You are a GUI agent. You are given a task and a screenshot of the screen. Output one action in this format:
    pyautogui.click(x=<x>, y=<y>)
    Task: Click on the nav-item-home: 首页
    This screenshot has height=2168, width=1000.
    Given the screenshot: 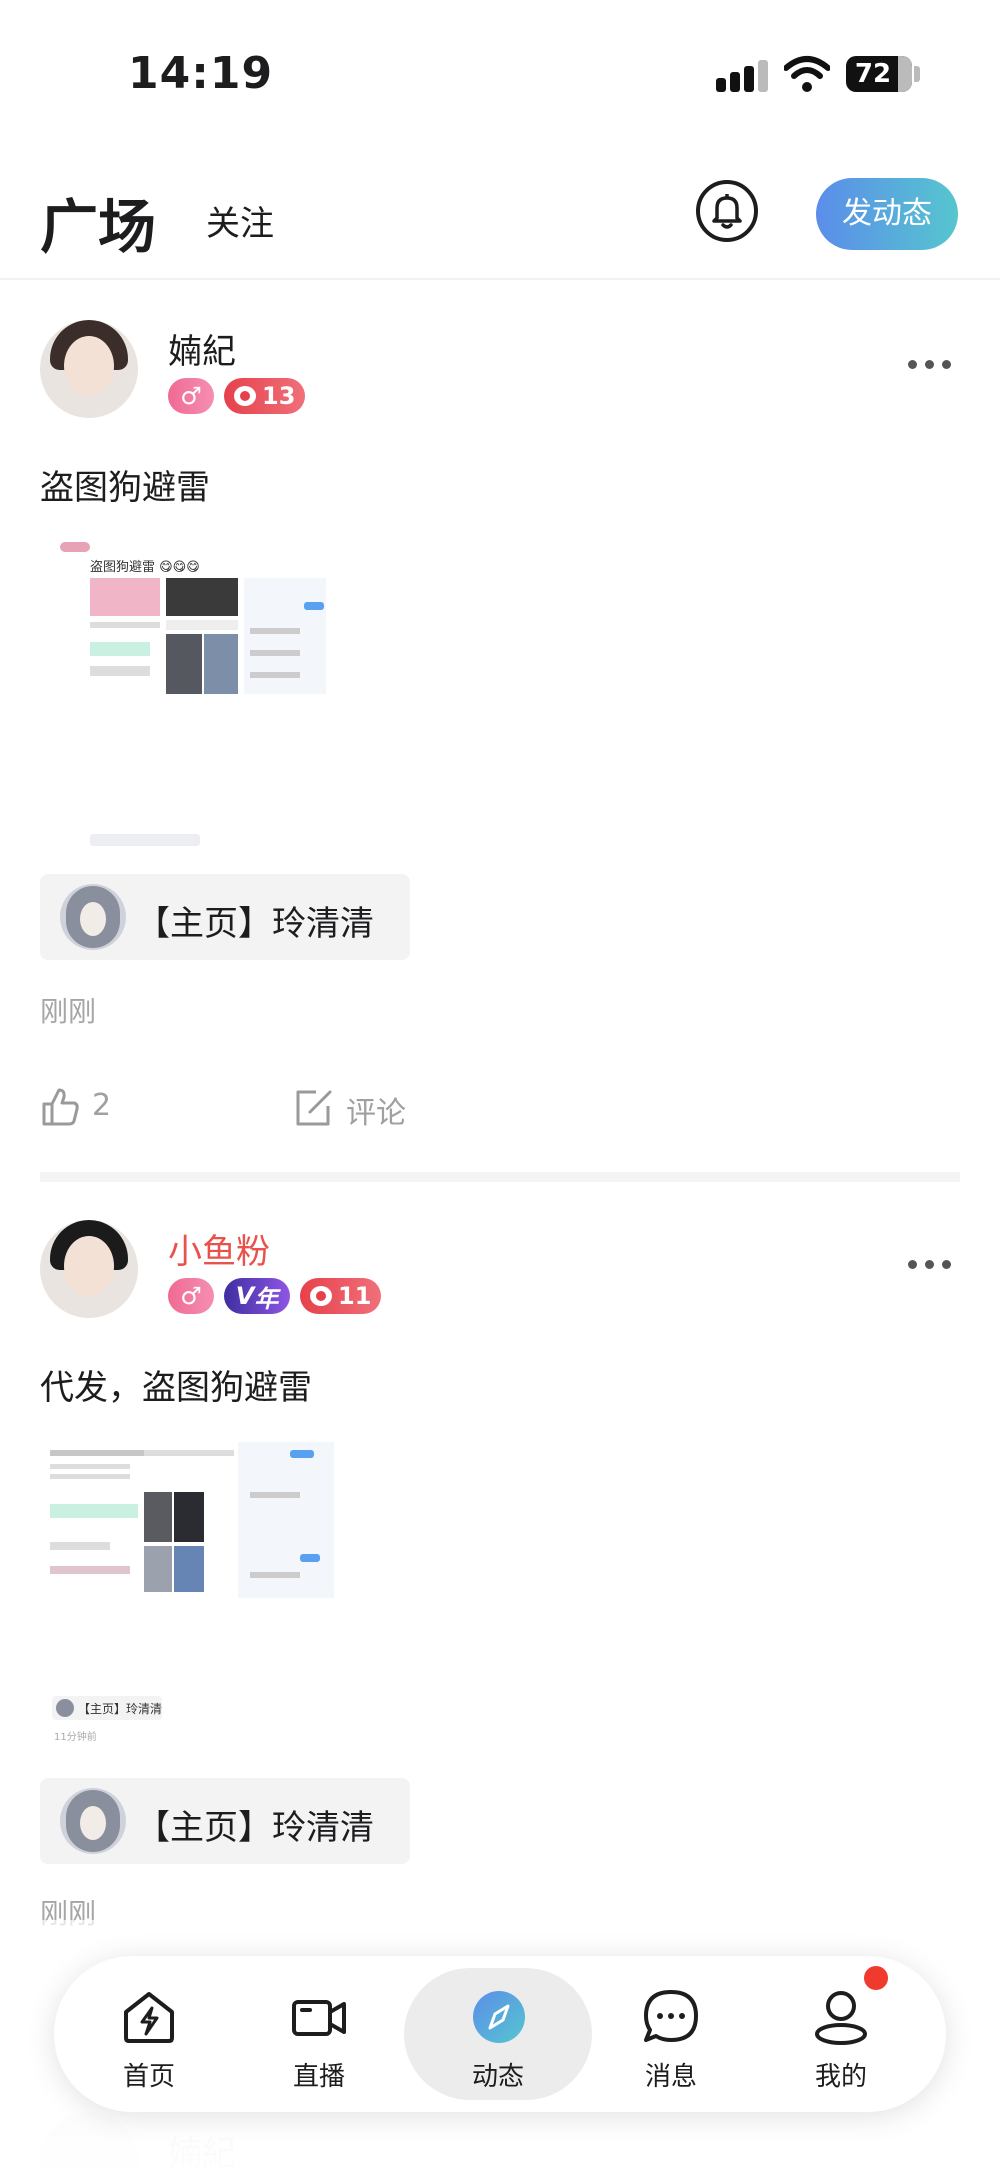 What is the action you would take?
    pyautogui.click(x=149, y=2034)
    